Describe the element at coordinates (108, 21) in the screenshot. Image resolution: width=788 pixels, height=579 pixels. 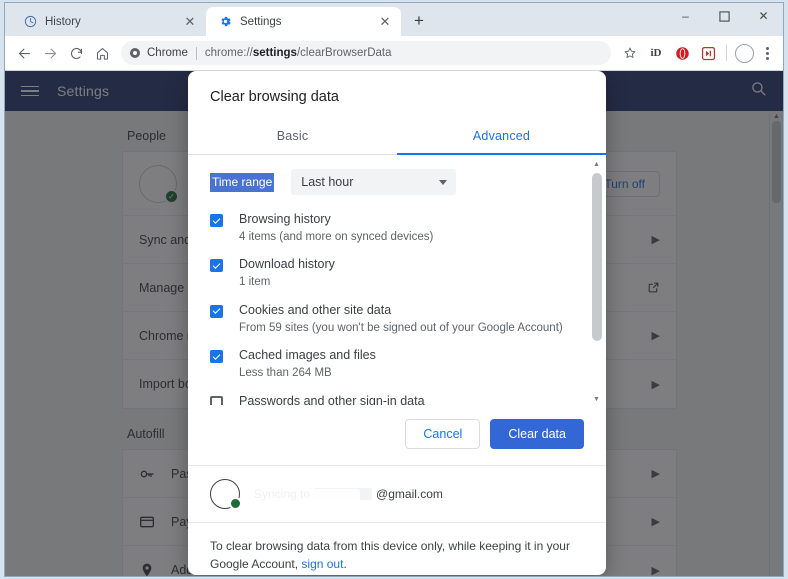
I see `tab-history: History ✕` at that location.